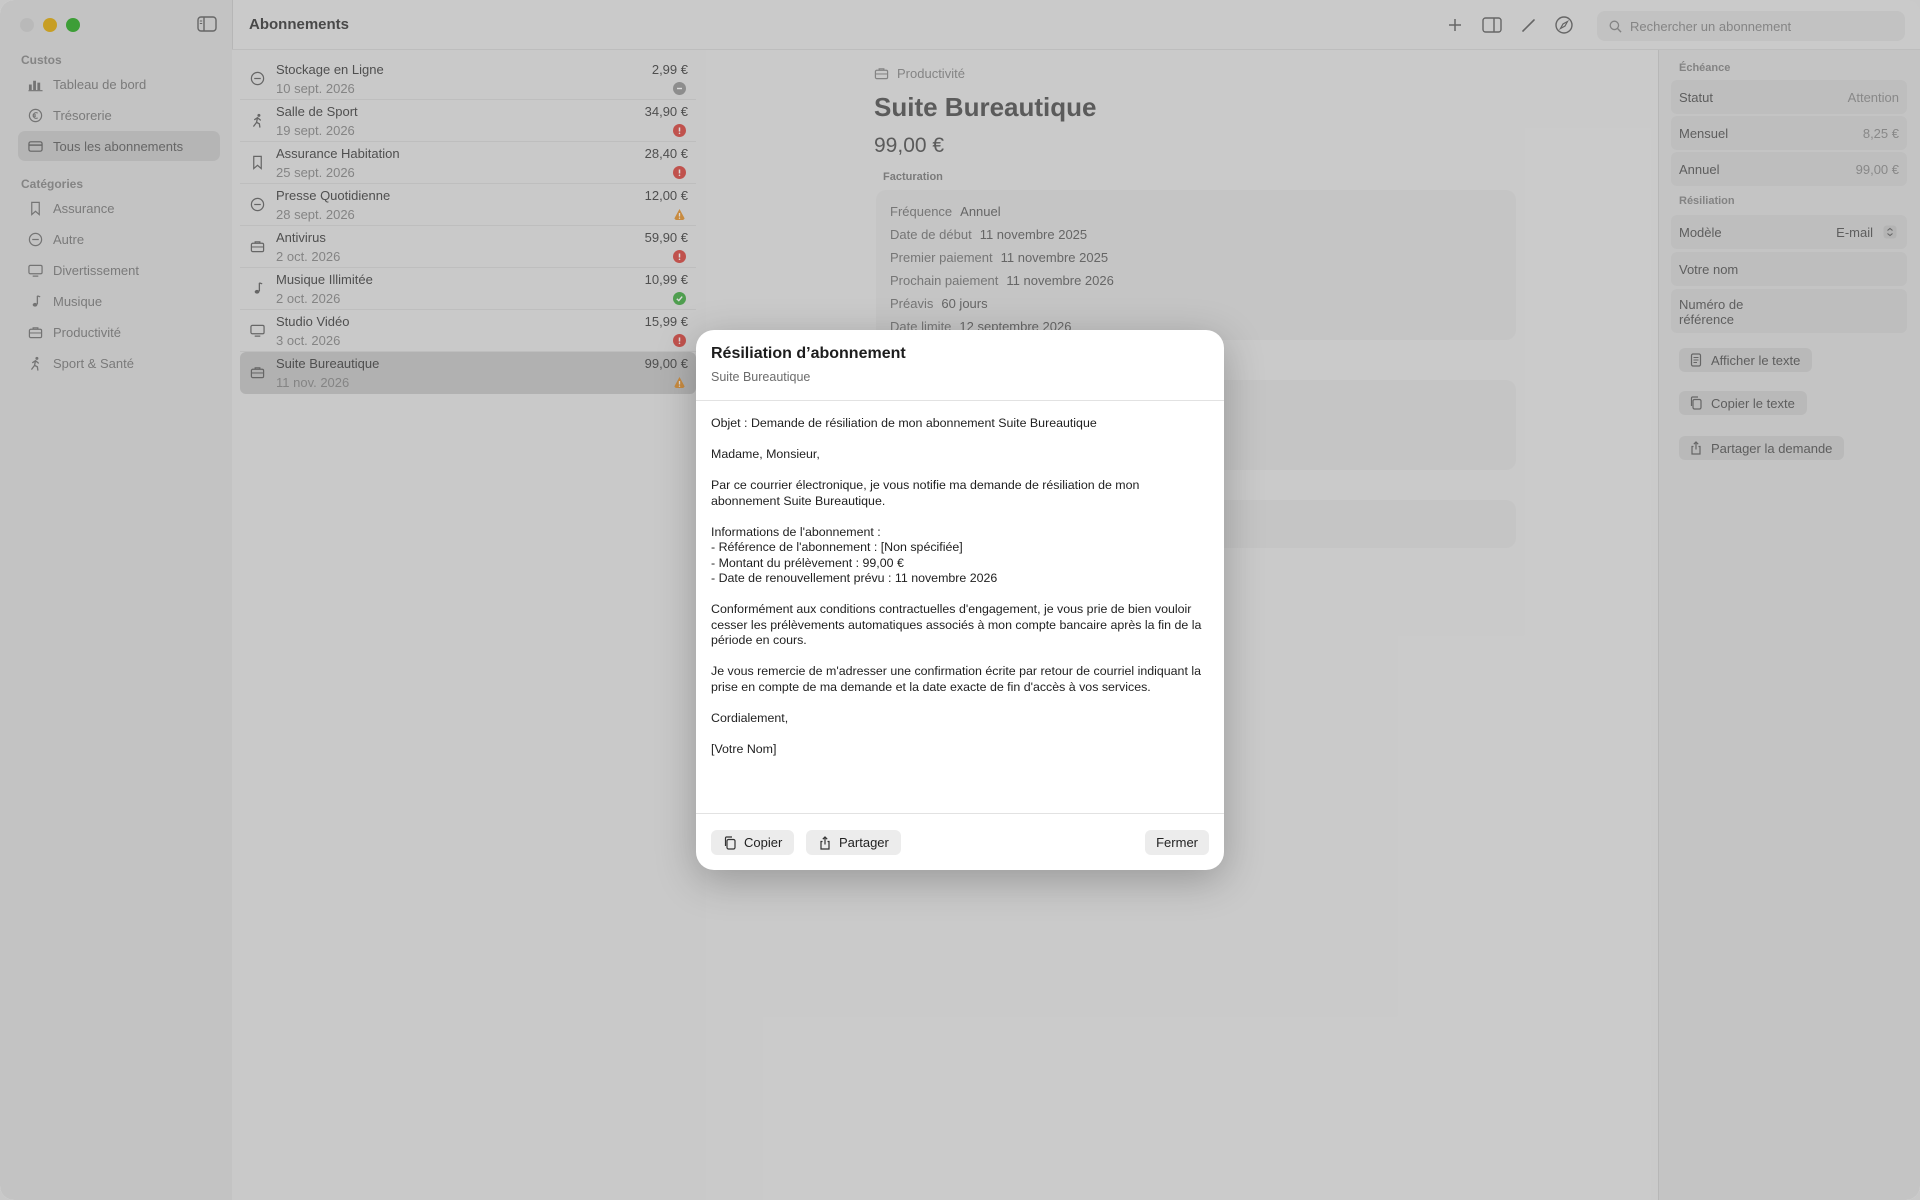 Image resolution: width=1920 pixels, height=1200 pixels. Describe the element at coordinates (761, 377) in the screenshot. I see `sheet-subtitle: Suite Bureautique` at that location.